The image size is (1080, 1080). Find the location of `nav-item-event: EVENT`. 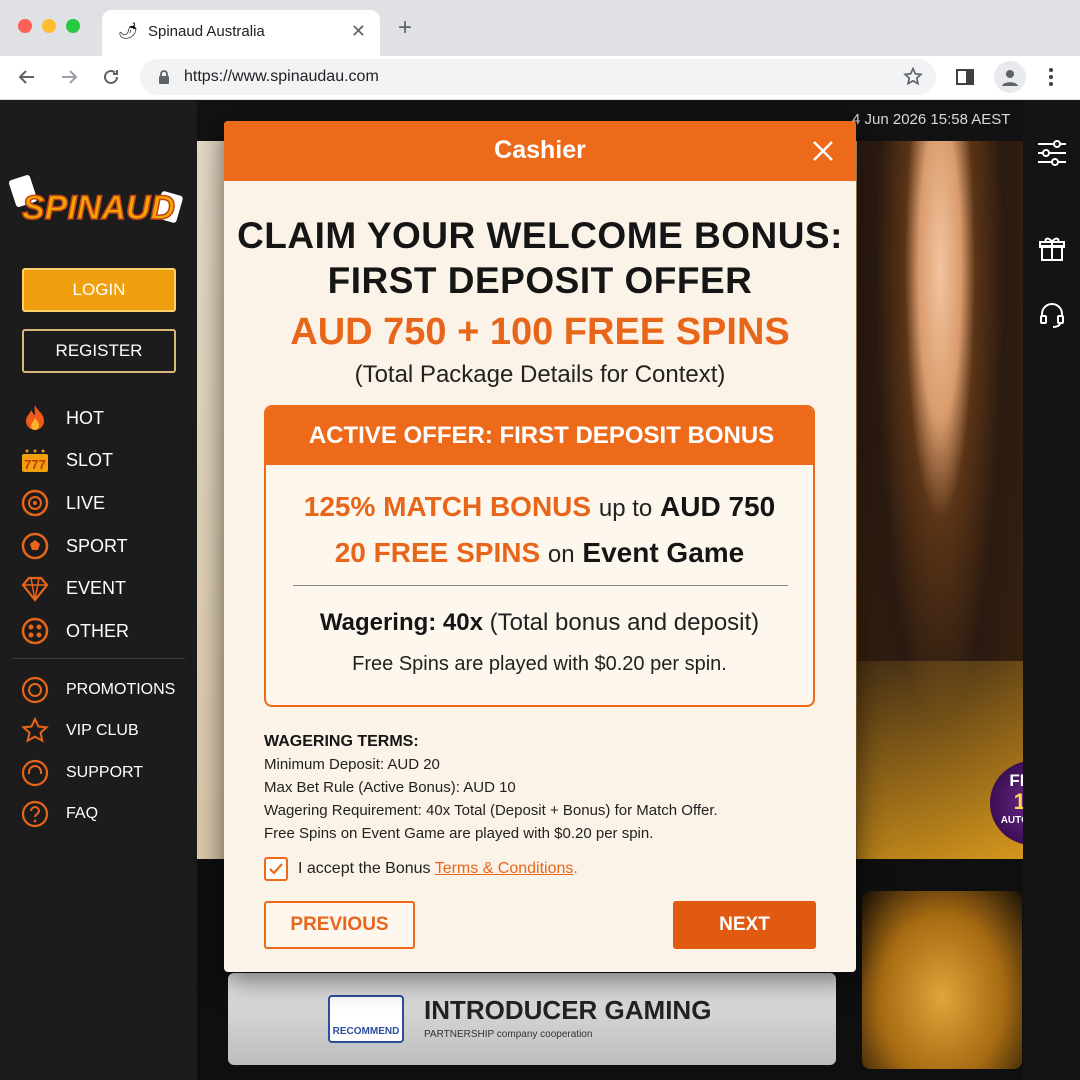

nav-item-event: EVENT is located at coordinates (105, 588).